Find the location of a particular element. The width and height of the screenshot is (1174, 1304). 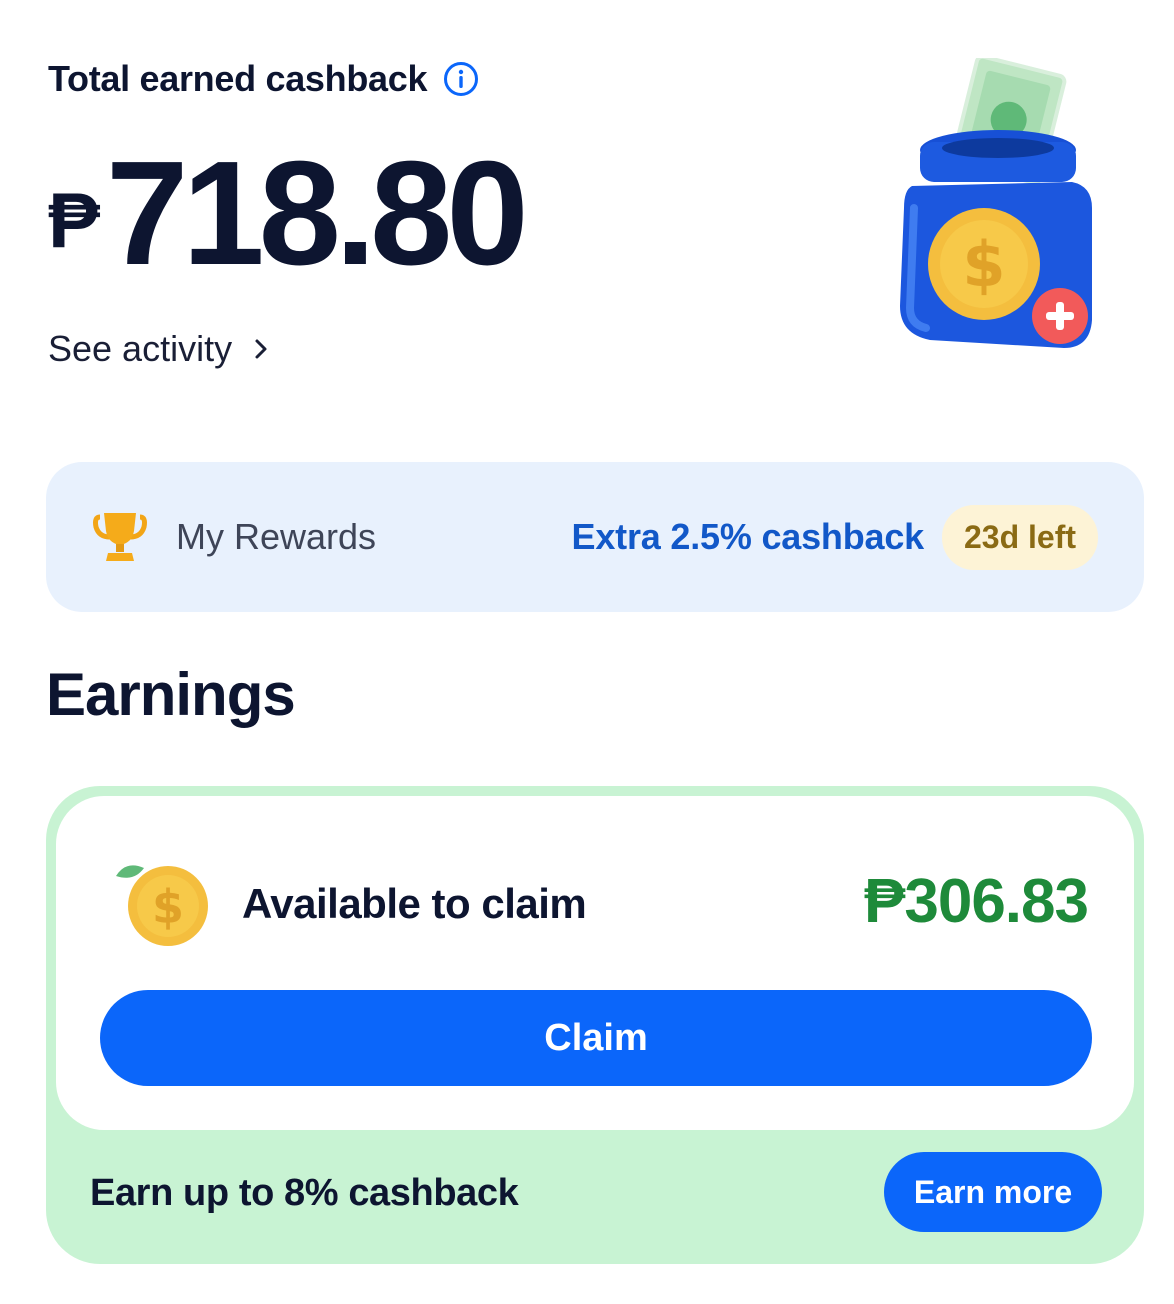

earn-more-button: Earn more is located at coordinates (993, 1192).